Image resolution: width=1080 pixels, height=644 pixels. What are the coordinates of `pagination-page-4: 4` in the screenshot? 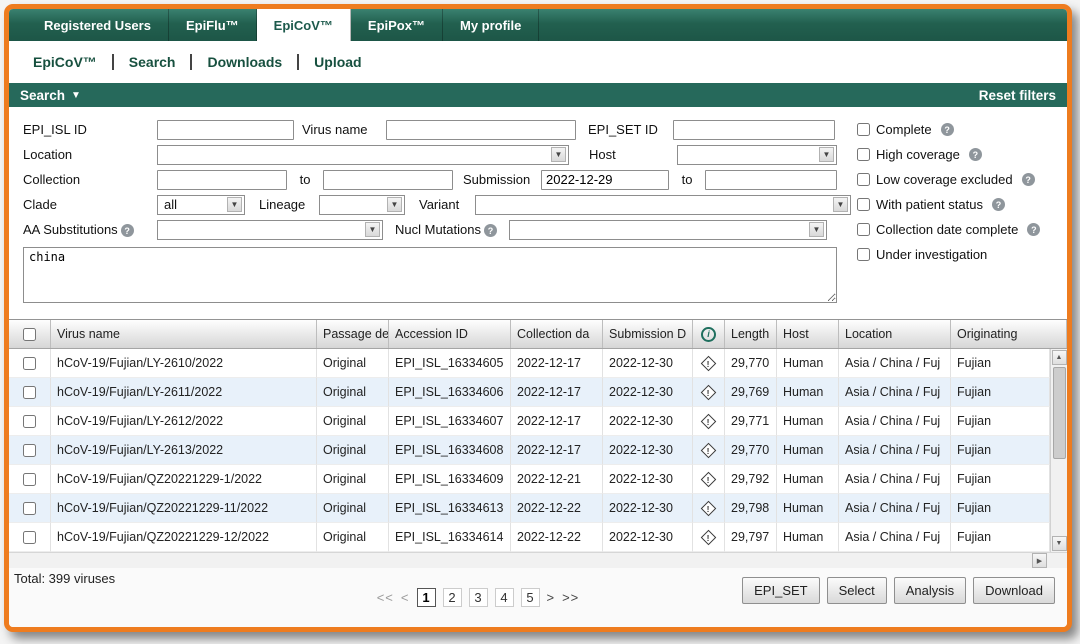 It's located at (504, 597).